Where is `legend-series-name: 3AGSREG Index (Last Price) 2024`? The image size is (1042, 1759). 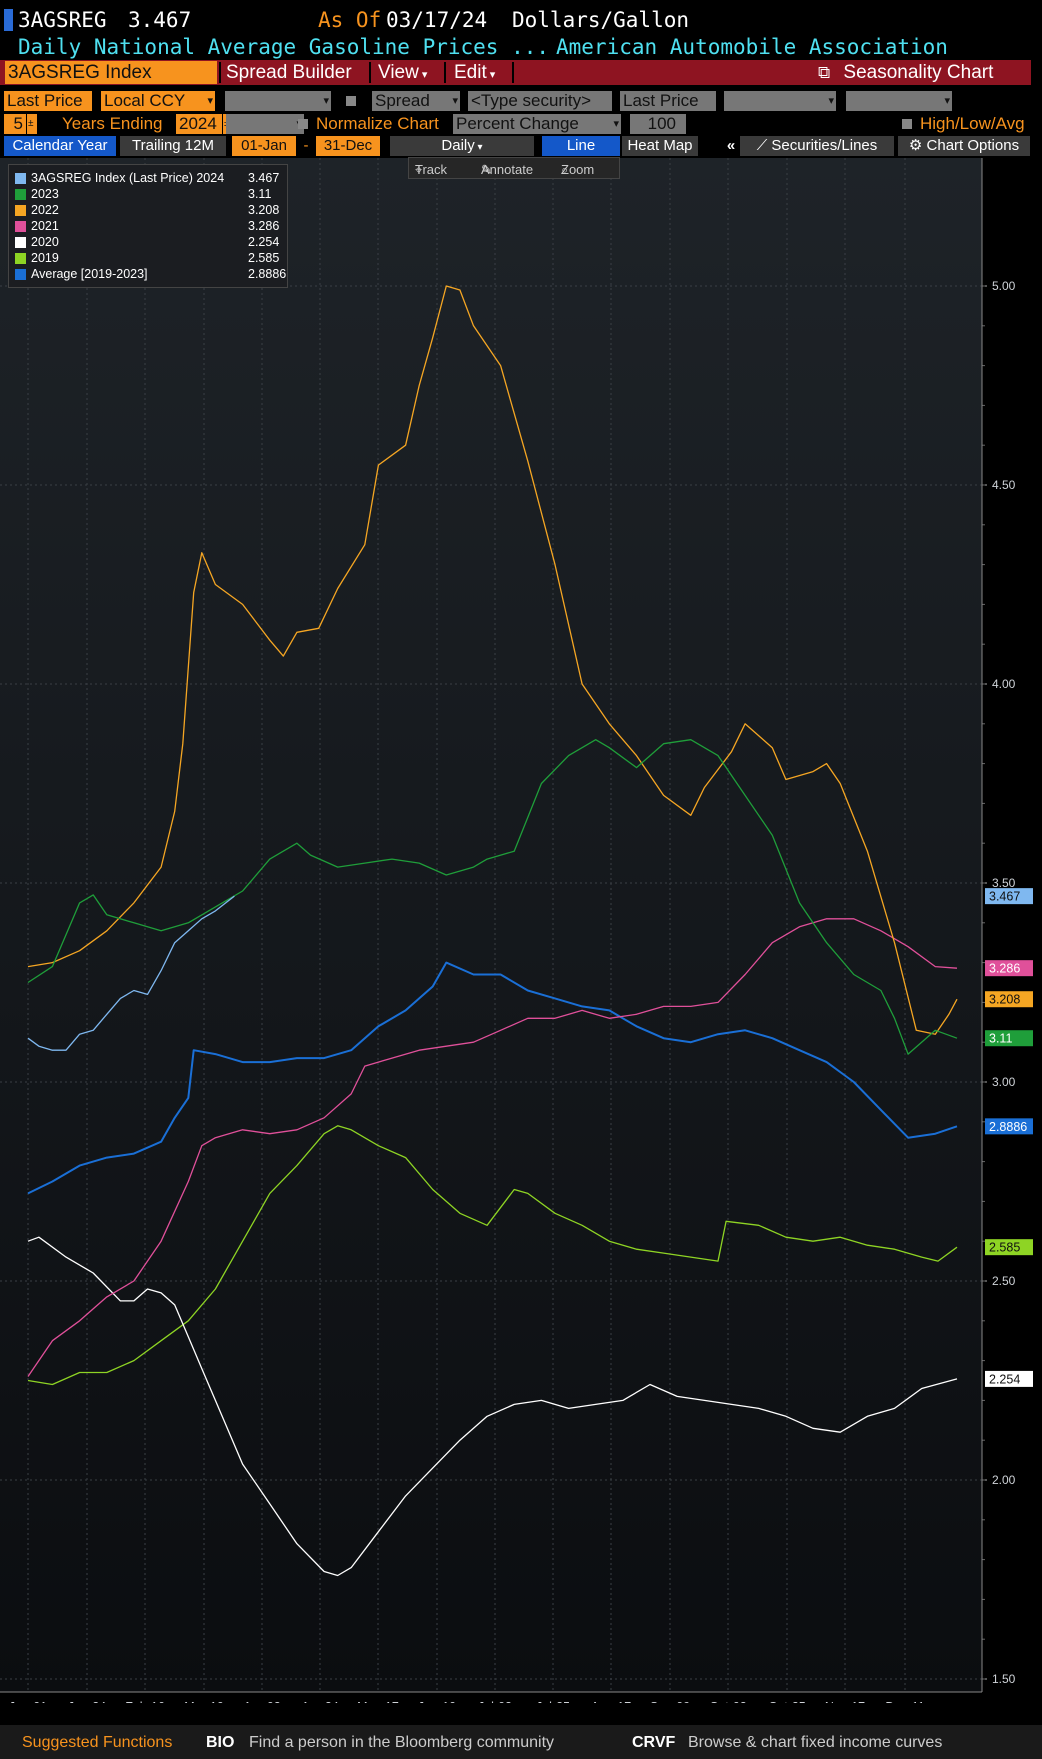
legend-series-name: 3AGSREG Index (Last Price) 2024 is located at coordinates (128, 178).